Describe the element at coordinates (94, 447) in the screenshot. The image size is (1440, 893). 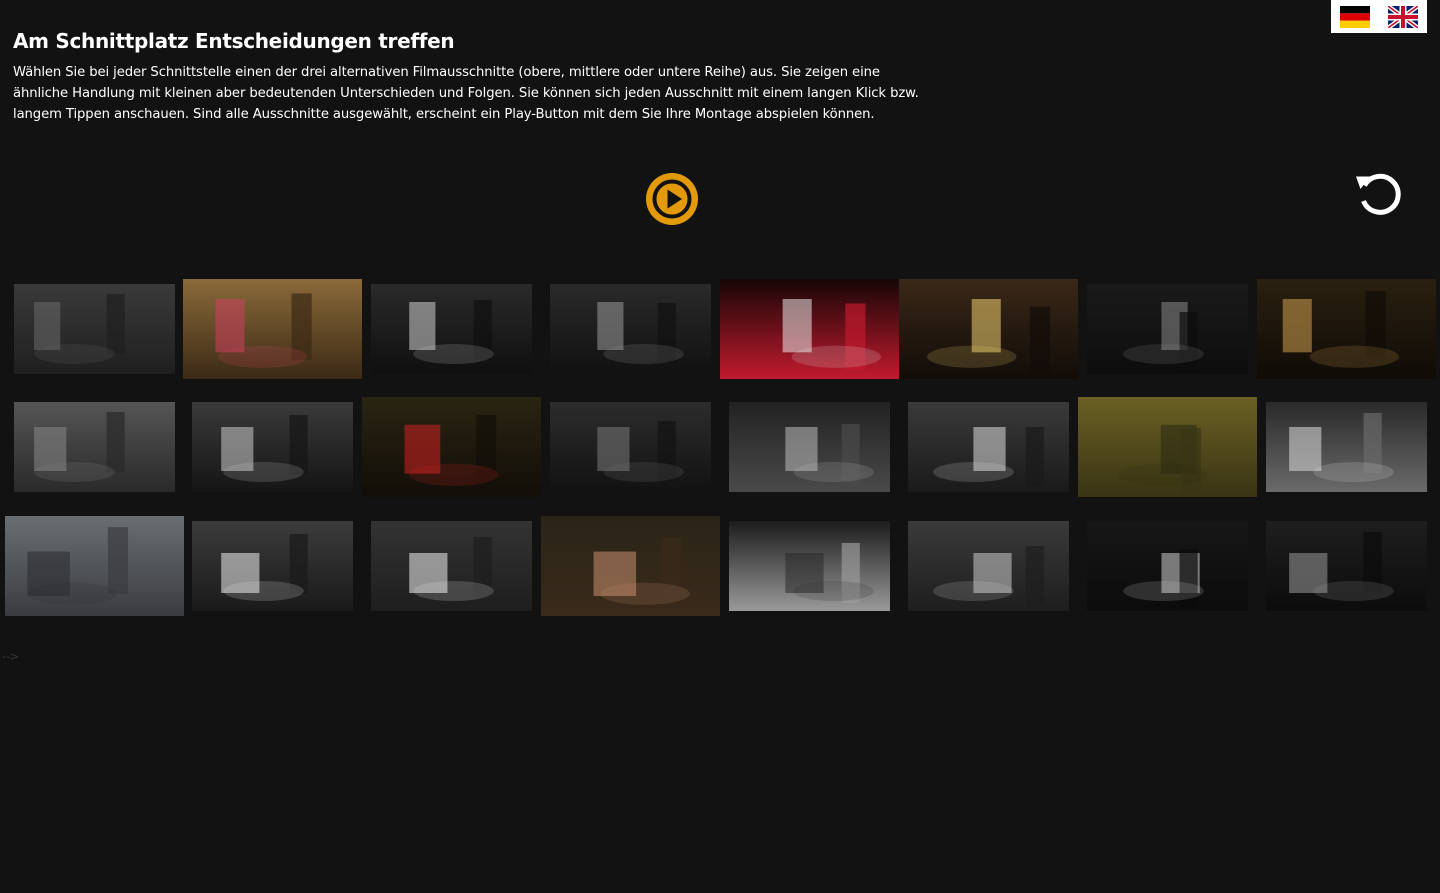
I see `clip-thumbnail-man-hat-street` at that location.